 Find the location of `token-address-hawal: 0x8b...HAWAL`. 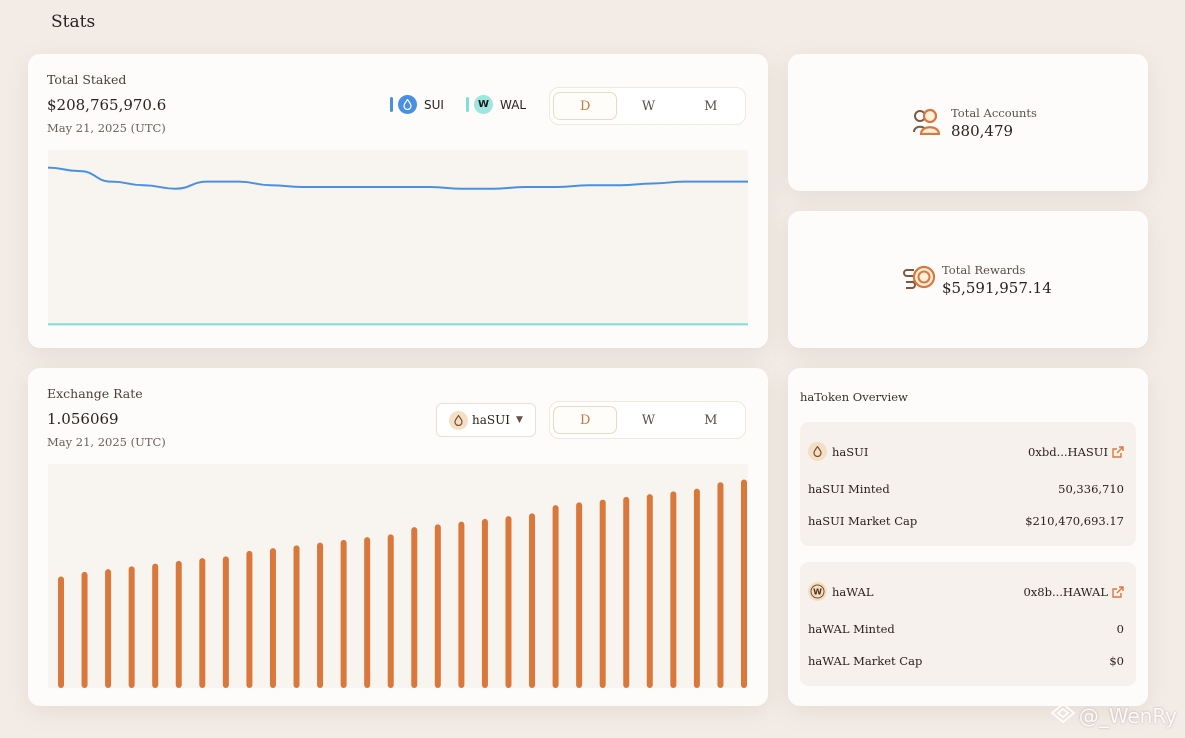

token-address-hawal: 0x8b...HAWAL is located at coordinates (1065, 592).